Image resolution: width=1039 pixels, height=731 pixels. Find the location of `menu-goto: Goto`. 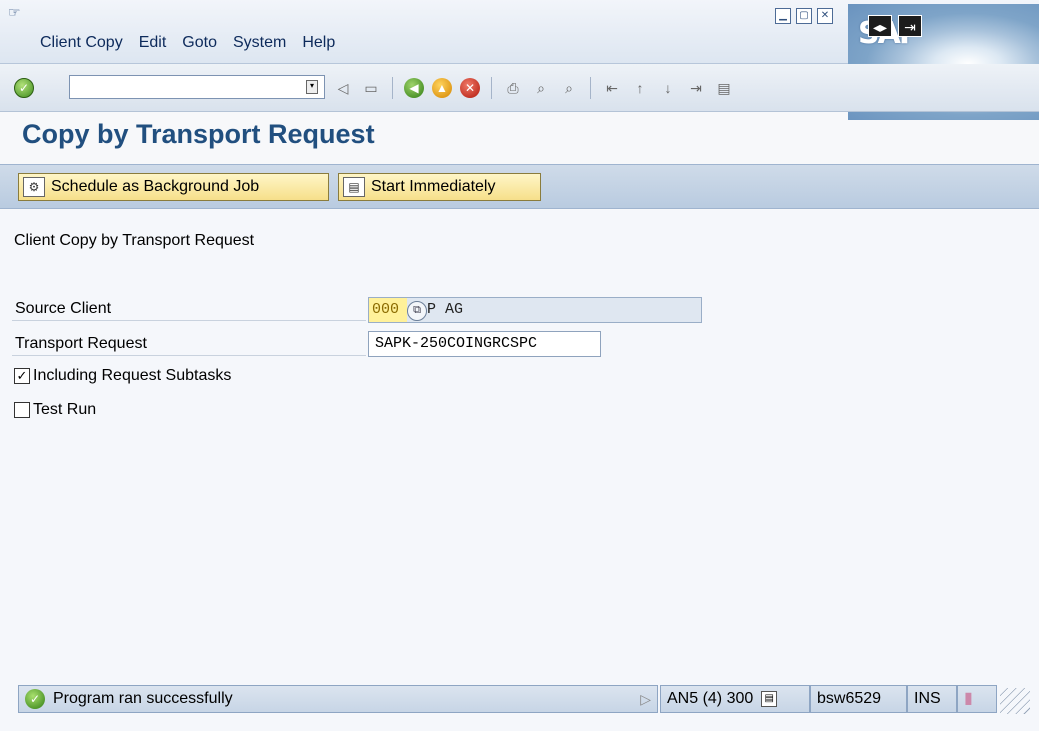

menu-goto: Goto is located at coordinates (199, 43).